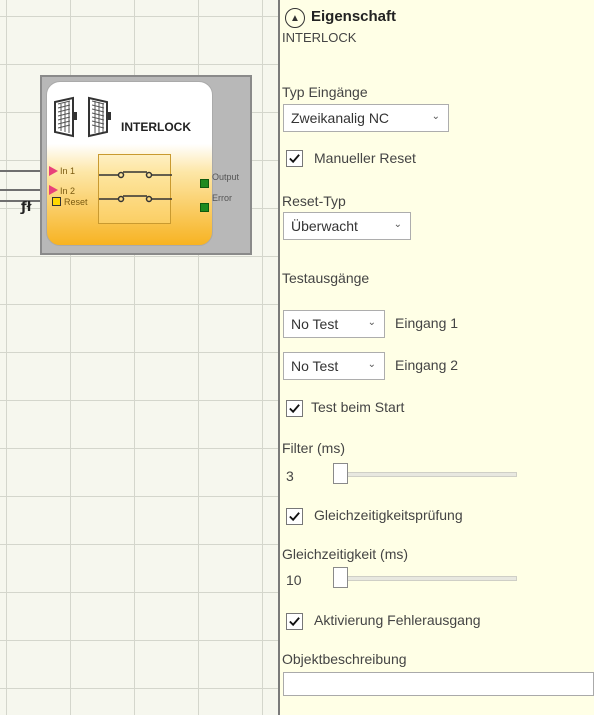 Image resolution: width=594 pixels, height=715 pixels. I want to click on test1-select: No Test ⌄, so click(334, 324).